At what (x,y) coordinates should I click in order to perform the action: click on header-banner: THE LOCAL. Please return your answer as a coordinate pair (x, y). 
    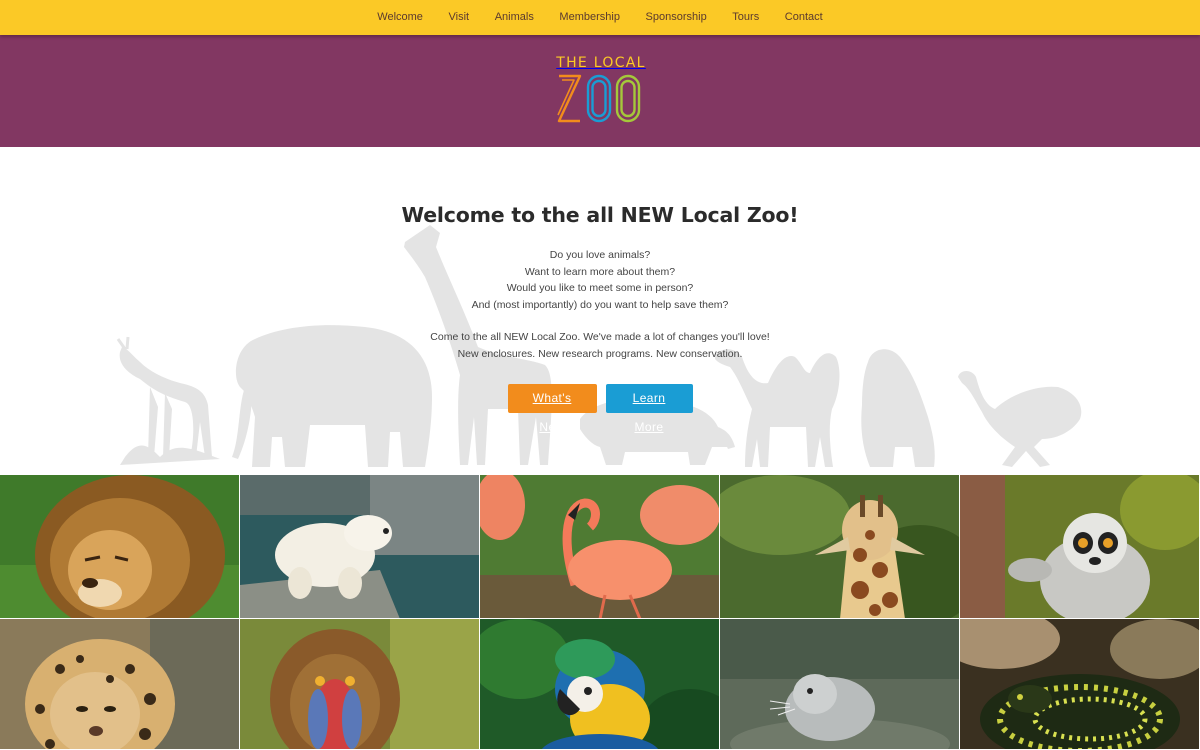
    Looking at the image, I should click on (600, 91).